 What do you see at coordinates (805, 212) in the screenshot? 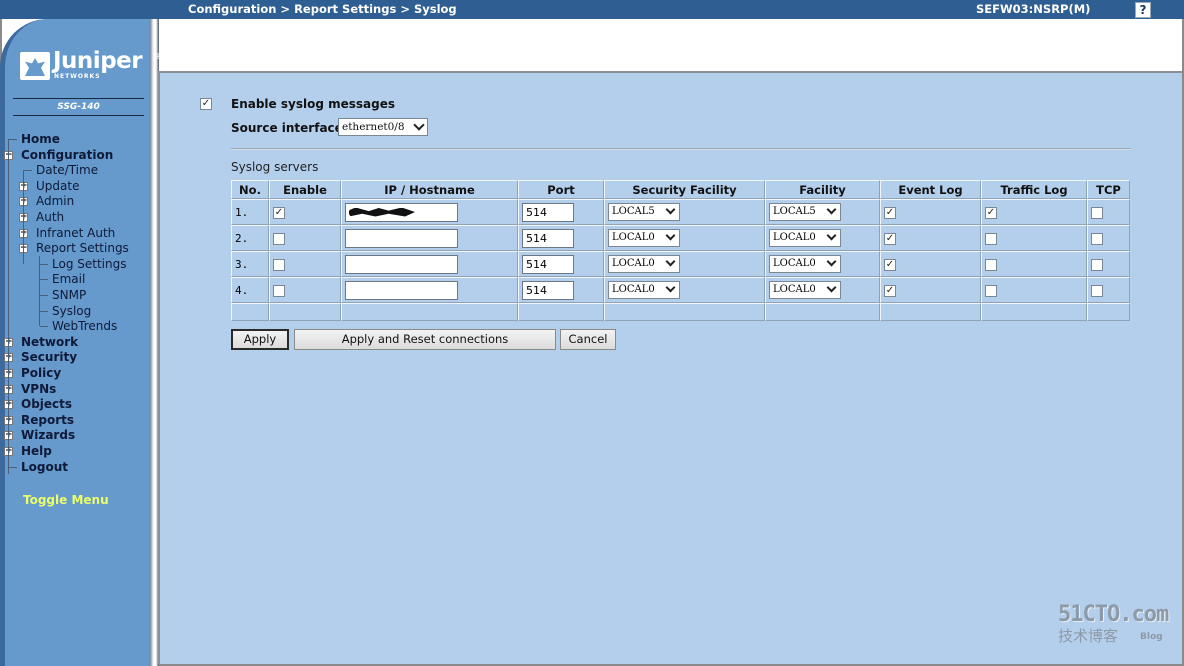
I see `facility-select: LOCAL5` at bounding box center [805, 212].